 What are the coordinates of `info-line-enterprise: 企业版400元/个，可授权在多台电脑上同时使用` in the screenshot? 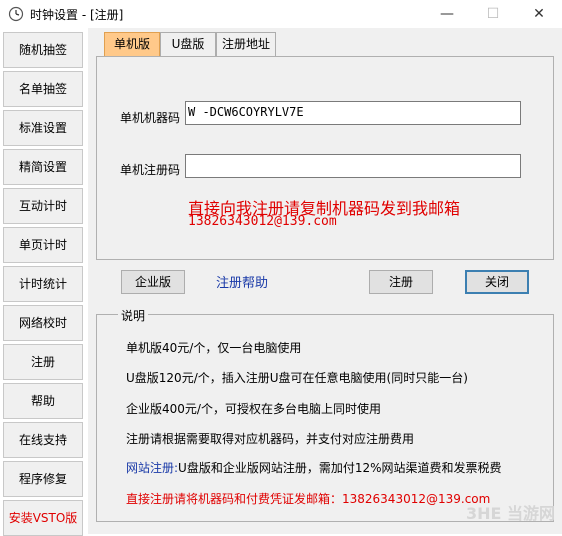 It's located at (253, 409).